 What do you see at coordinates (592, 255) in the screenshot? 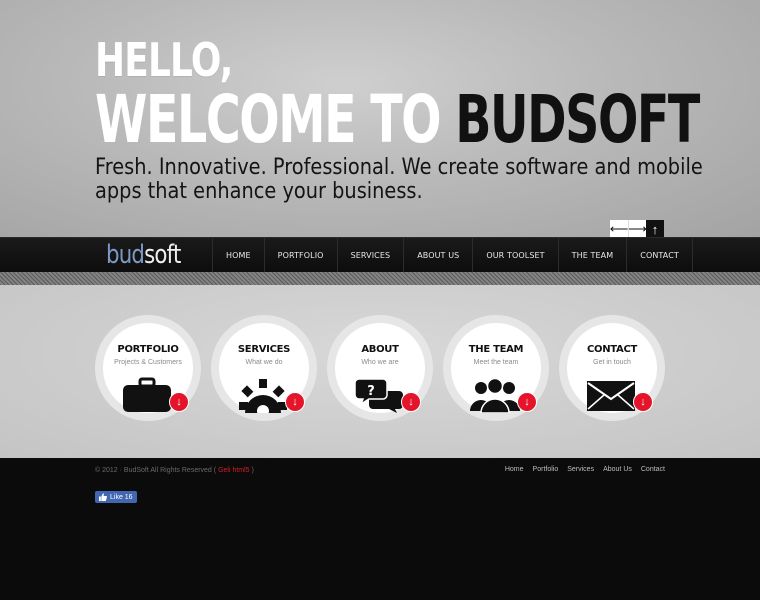
I see `nav-item-the-team: THE TEAM` at bounding box center [592, 255].